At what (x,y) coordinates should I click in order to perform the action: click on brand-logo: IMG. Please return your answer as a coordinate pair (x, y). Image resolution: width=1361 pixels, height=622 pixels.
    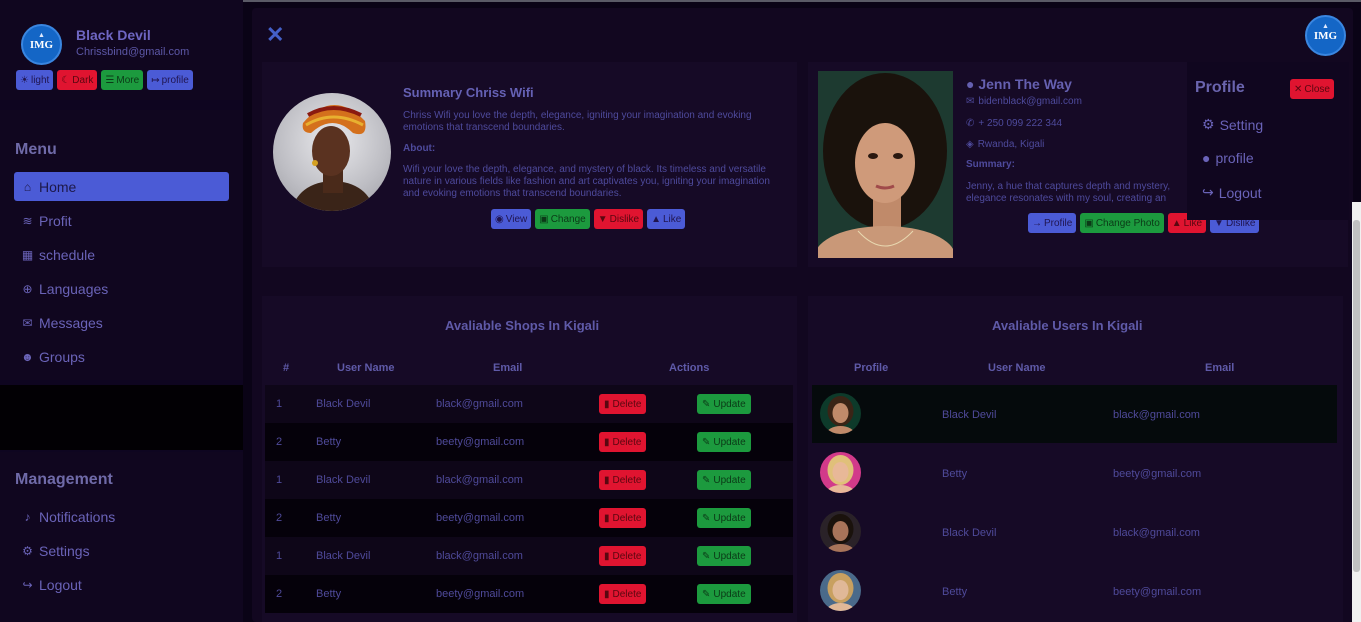
    Looking at the image, I should click on (1325, 35).